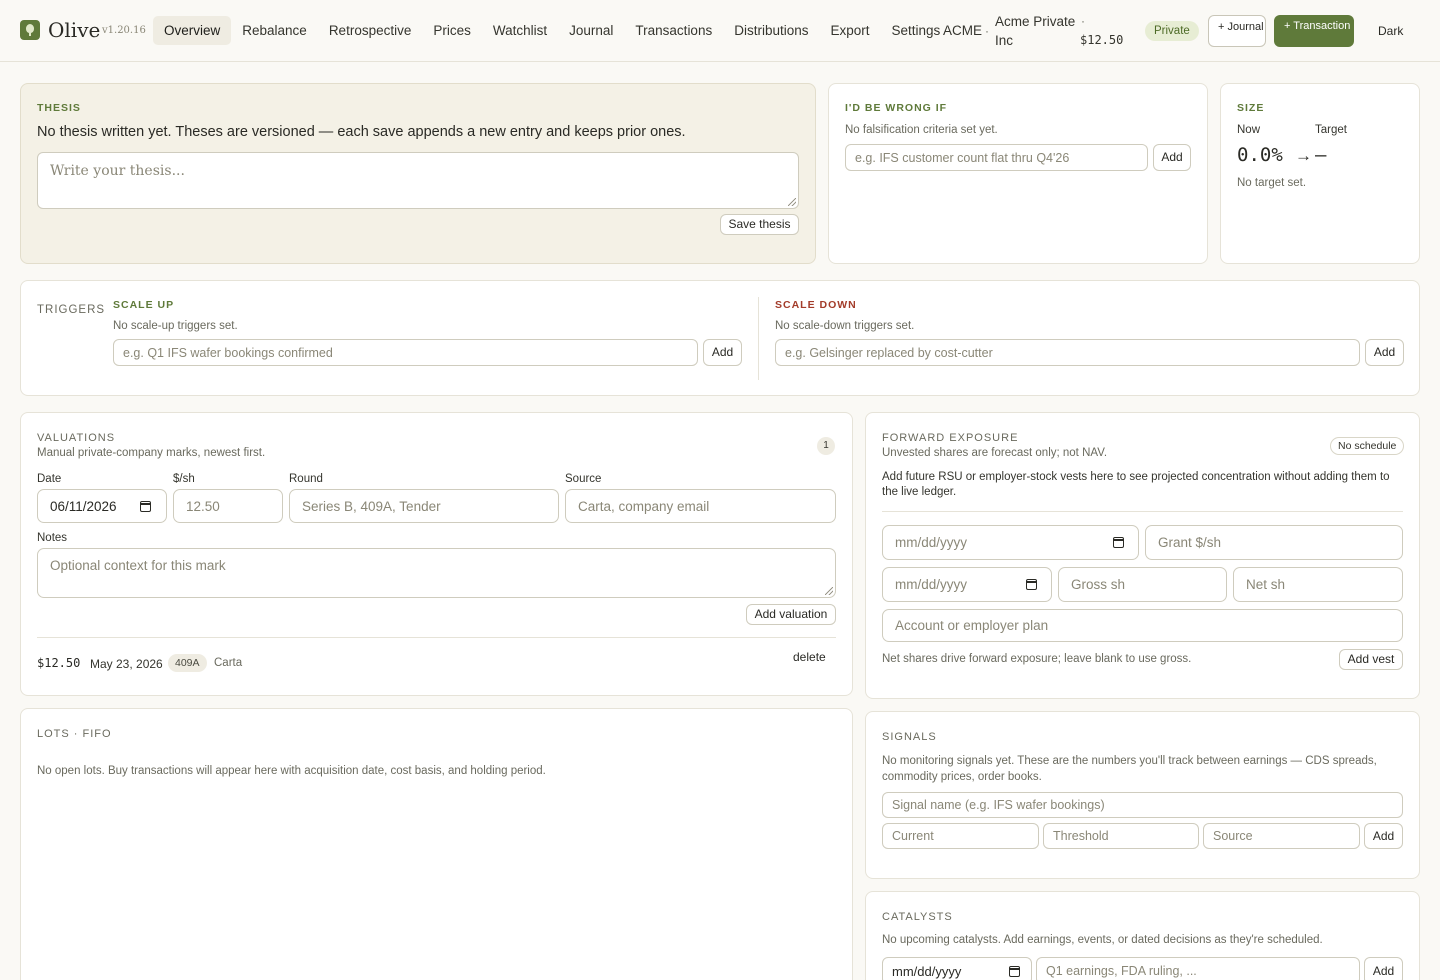 The height and width of the screenshot is (980, 1440). I want to click on account-plan-input: Account or employer plan, so click(1142, 625).